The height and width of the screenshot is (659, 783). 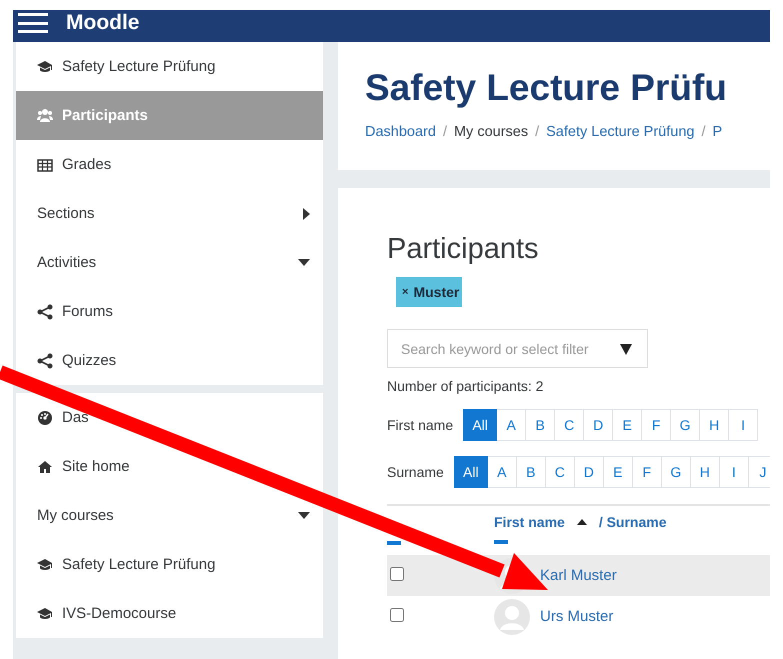 I want to click on column-sort-link: First name, so click(x=529, y=522).